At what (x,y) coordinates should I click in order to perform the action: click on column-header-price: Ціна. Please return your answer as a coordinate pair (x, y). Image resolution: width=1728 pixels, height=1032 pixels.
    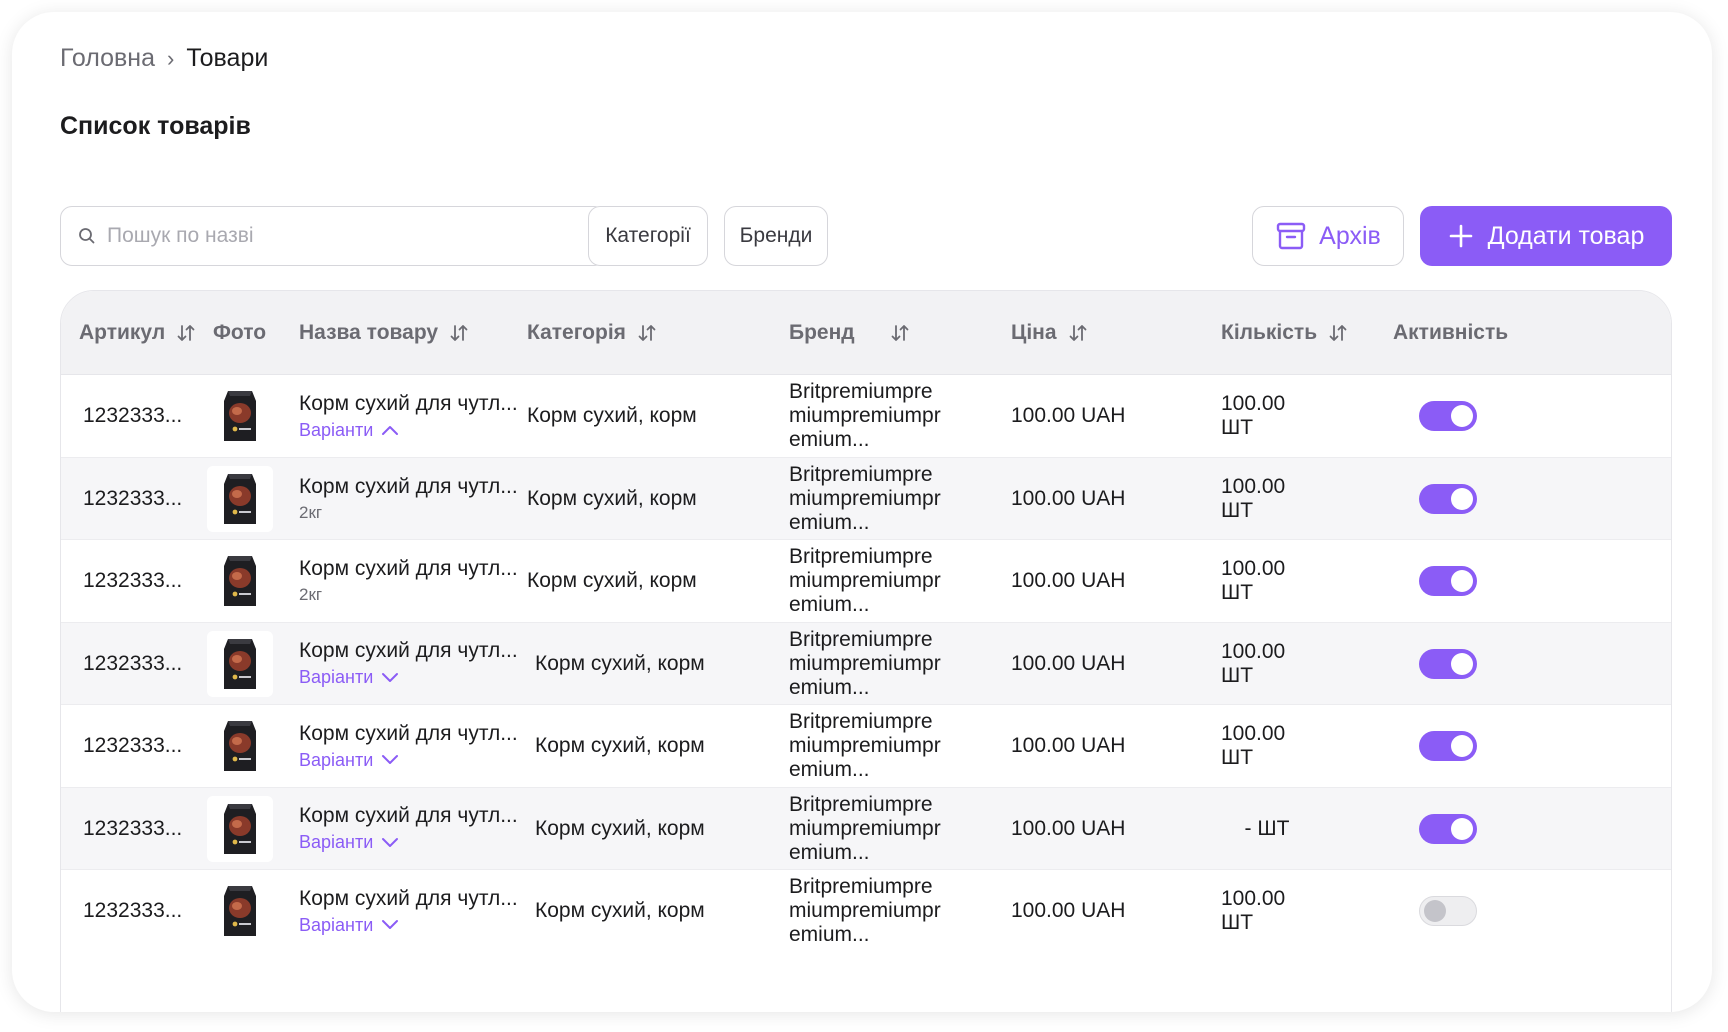
    Looking at the image, I should click on (1050, 333).